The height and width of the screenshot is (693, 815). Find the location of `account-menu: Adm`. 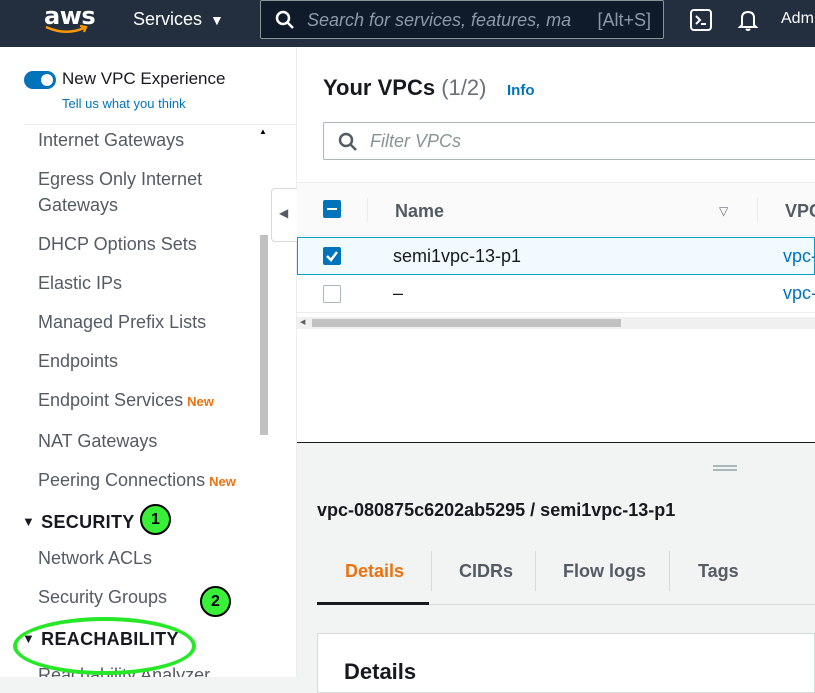

account-menu: Adm is located at coordinates (797, 19).